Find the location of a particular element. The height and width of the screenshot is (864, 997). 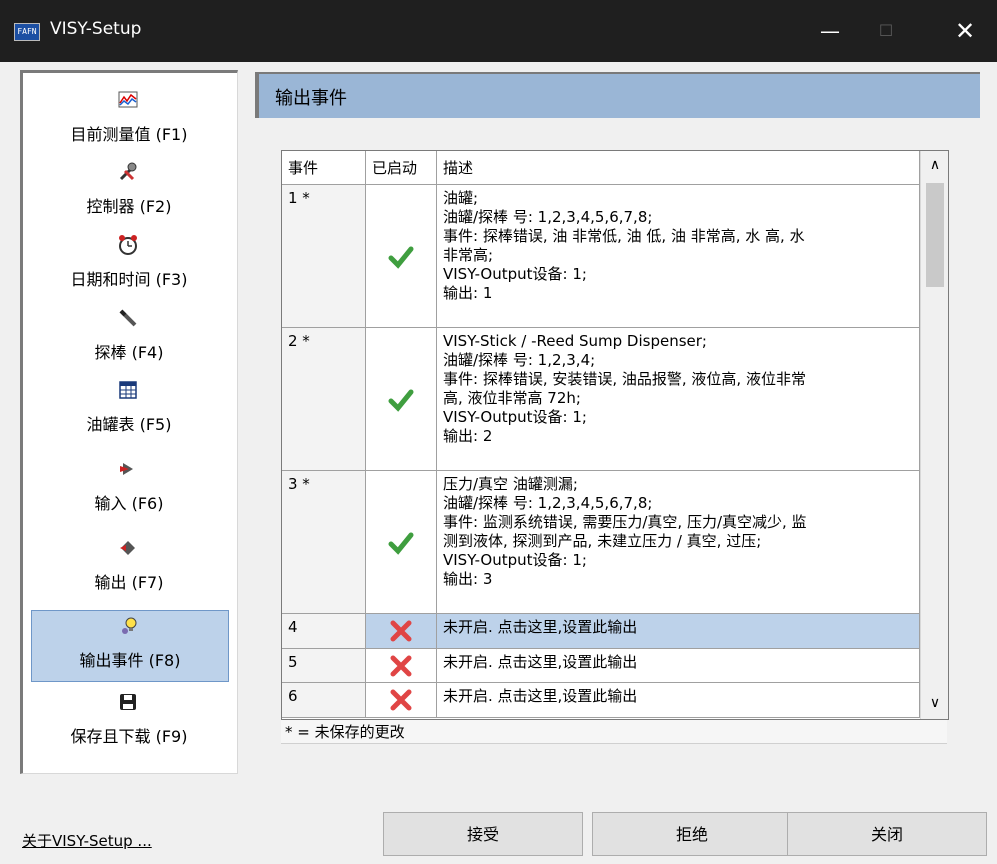

column-header-description: 描述 is located at coordinates (678, 168).